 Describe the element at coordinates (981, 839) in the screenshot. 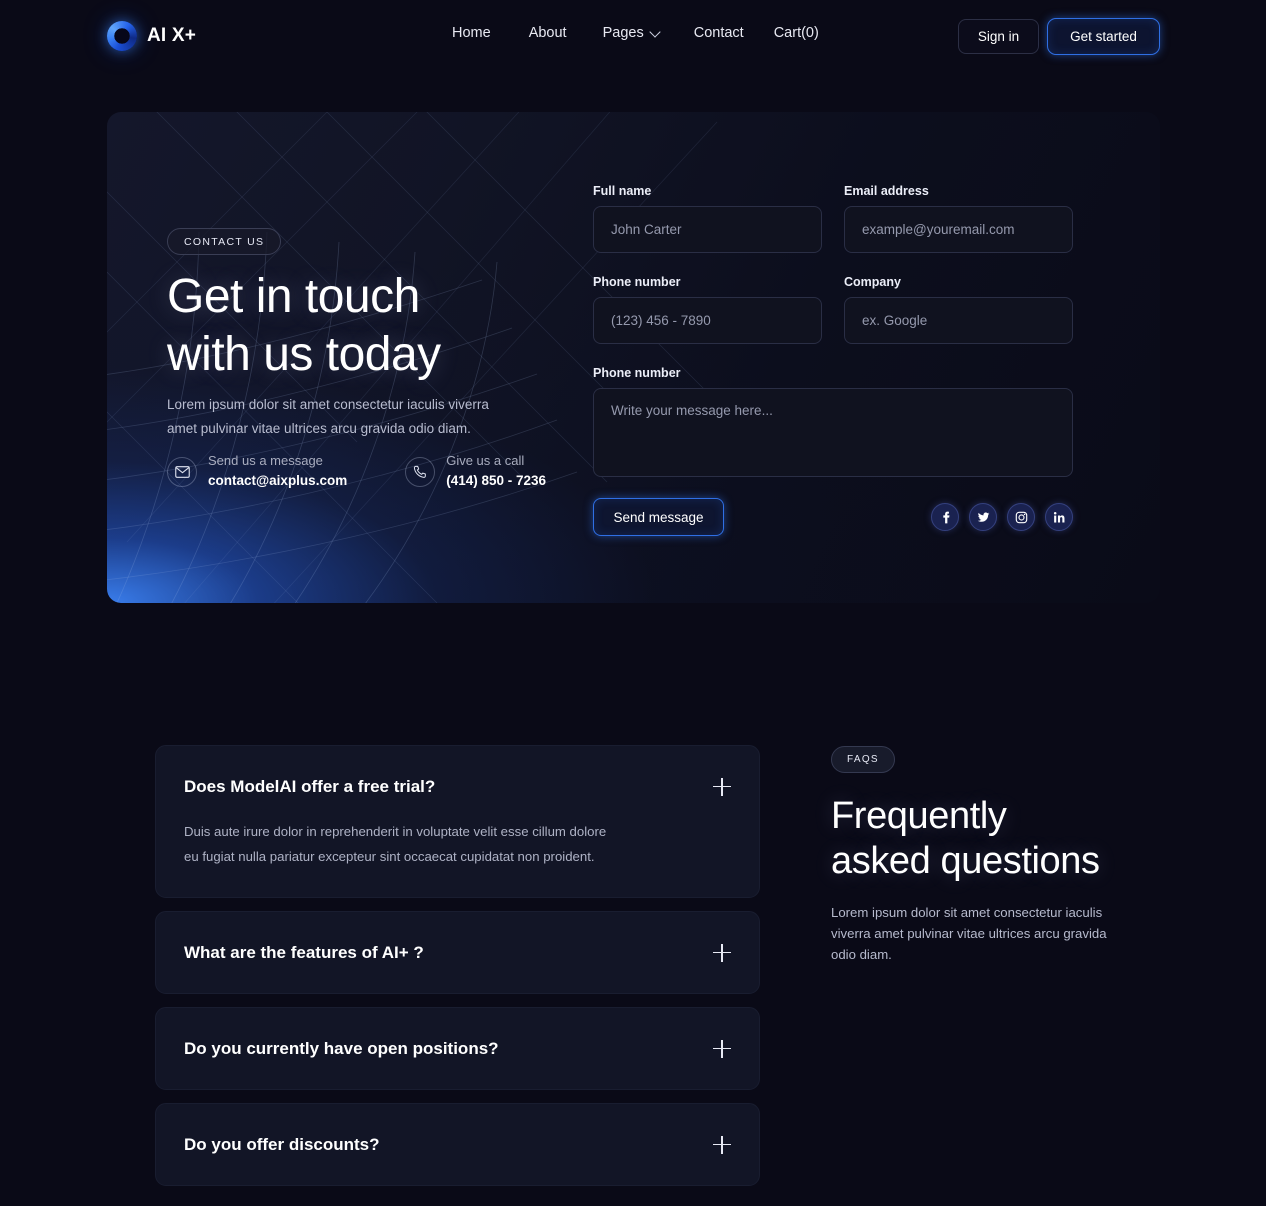

I see `faq-title: Frequently asked questions` at that location.